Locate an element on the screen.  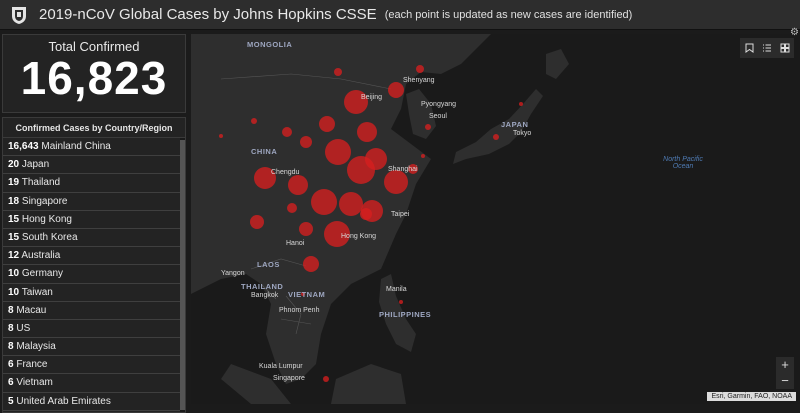
label-seoul: Seoul is located at coordinates (438, 116).